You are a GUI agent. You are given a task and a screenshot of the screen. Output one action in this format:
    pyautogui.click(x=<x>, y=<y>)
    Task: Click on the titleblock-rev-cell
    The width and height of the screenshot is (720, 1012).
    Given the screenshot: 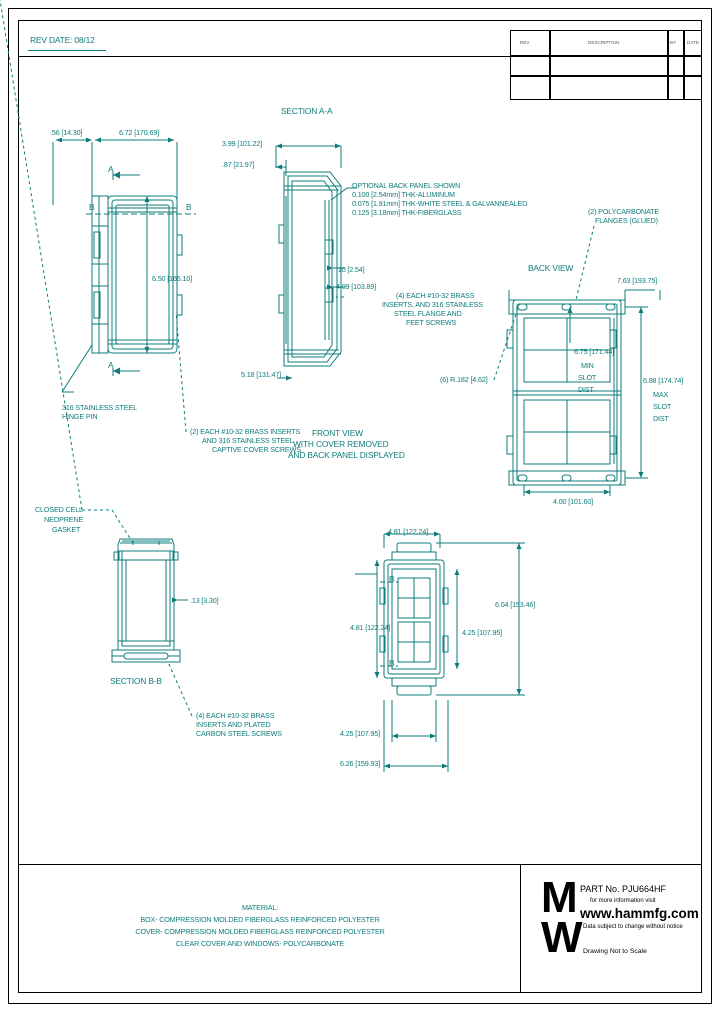 What is the action you would take?
    pyautogui.click(x=530, y=43)
    